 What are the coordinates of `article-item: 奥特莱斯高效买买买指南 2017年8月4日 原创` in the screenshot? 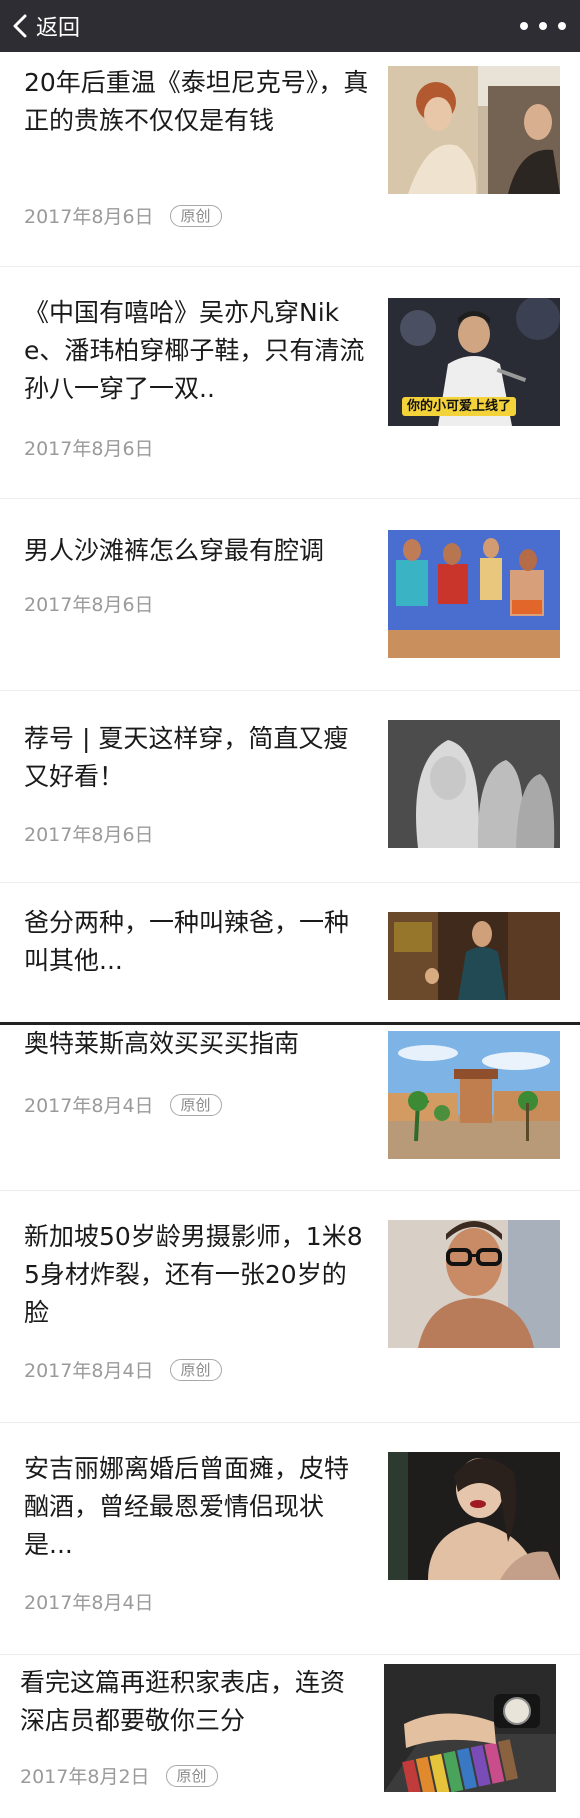 It's located at (290, 1108).